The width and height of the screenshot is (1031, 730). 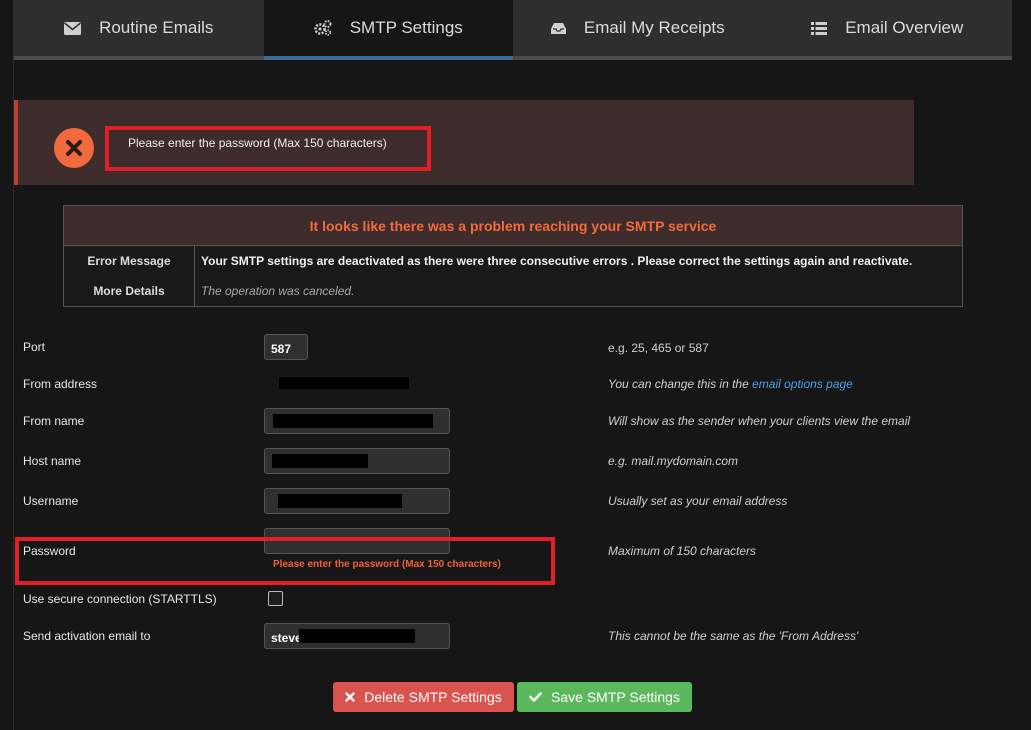 What do you see at coordinates (433, 697) in the screenshot?
I see `delete-button-label: Delete SMTP Settings` at bounding box center [433, 697].